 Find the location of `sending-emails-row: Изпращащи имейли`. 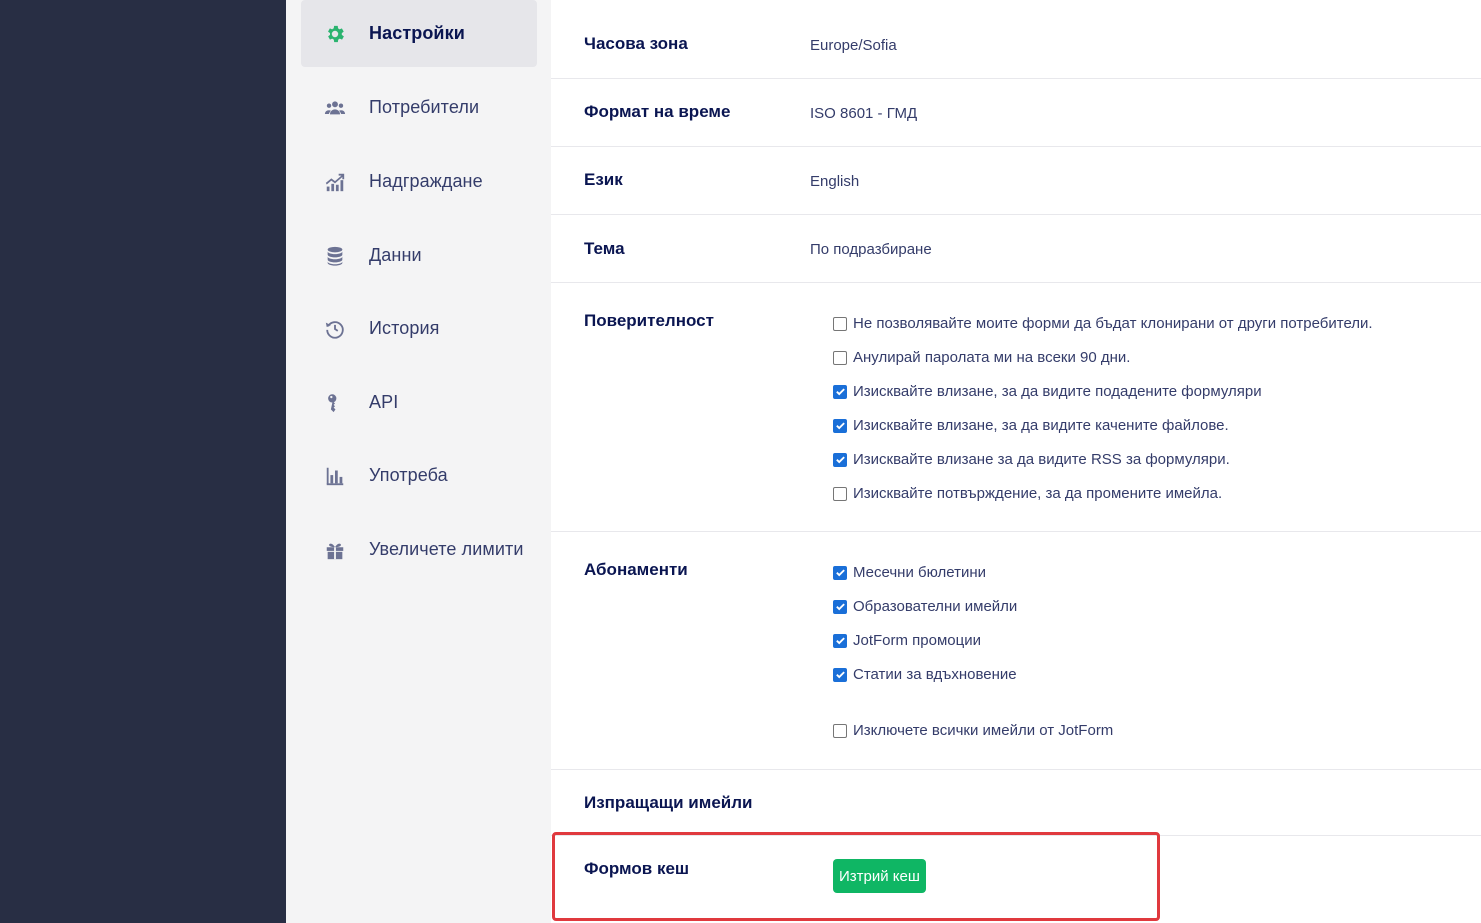

sending-emails-row: Изпращащи имейли is located at coordinates (1016, 803).